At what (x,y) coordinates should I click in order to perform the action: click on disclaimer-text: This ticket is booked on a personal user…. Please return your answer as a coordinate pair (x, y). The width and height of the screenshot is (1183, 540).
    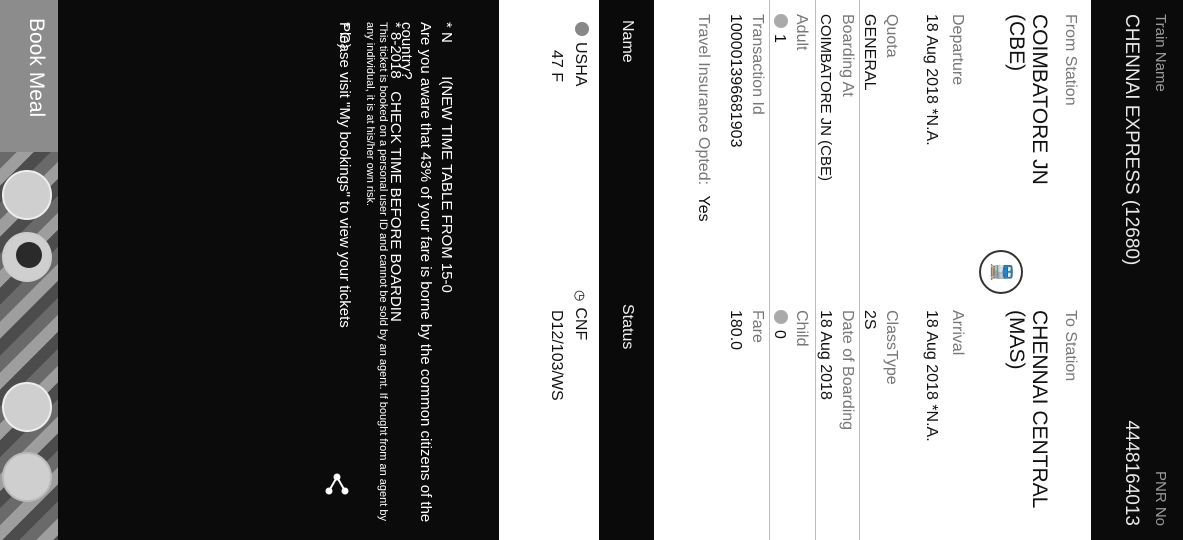
    Looking at the image, I should click on (376, 271).